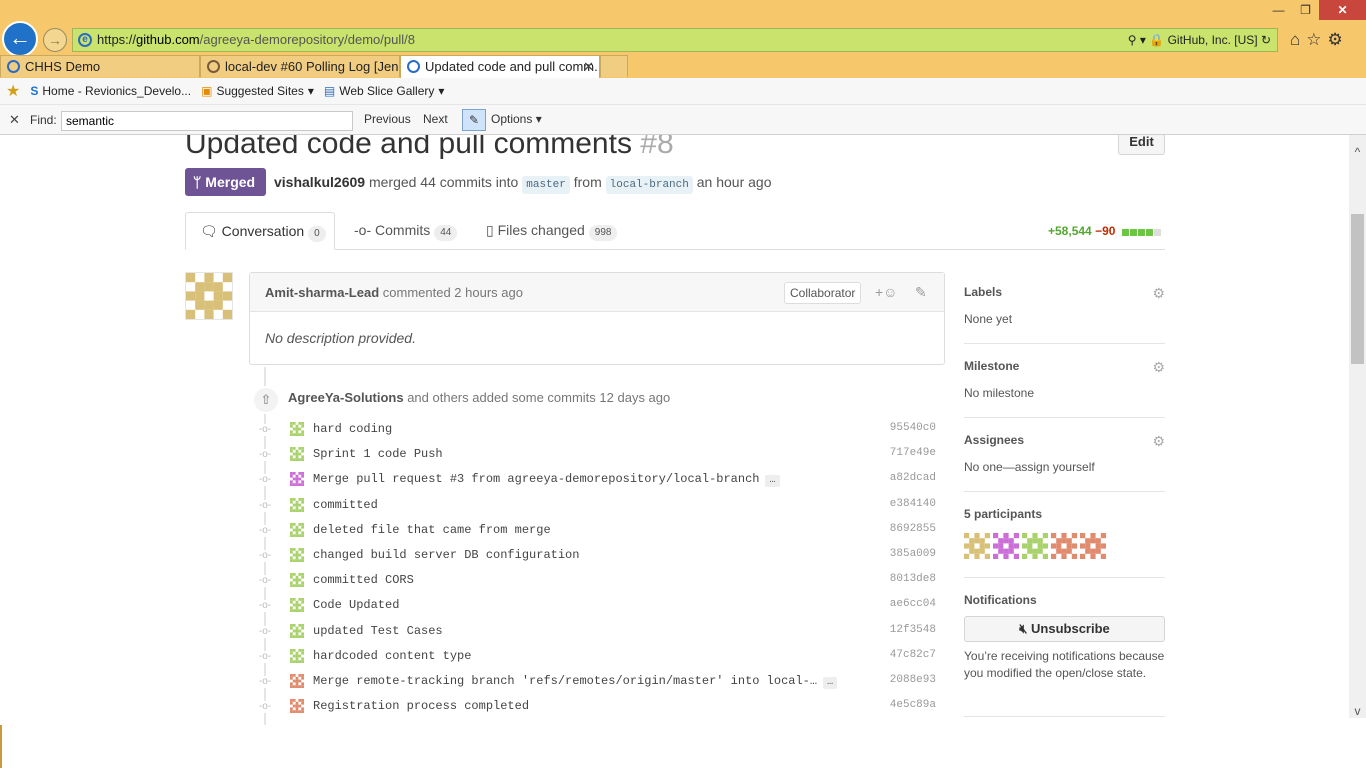  What do you see at coordinates (1357, 289) in the screenshot?
I see `scroll-thumb` at bounding box center [1357, 289].